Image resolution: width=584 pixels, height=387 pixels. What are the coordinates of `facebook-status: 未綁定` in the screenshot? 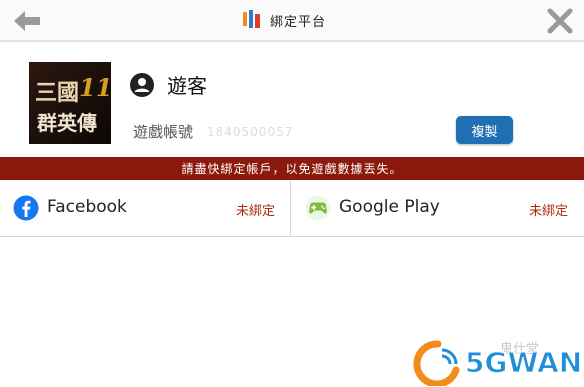 It's located at (256, 211).